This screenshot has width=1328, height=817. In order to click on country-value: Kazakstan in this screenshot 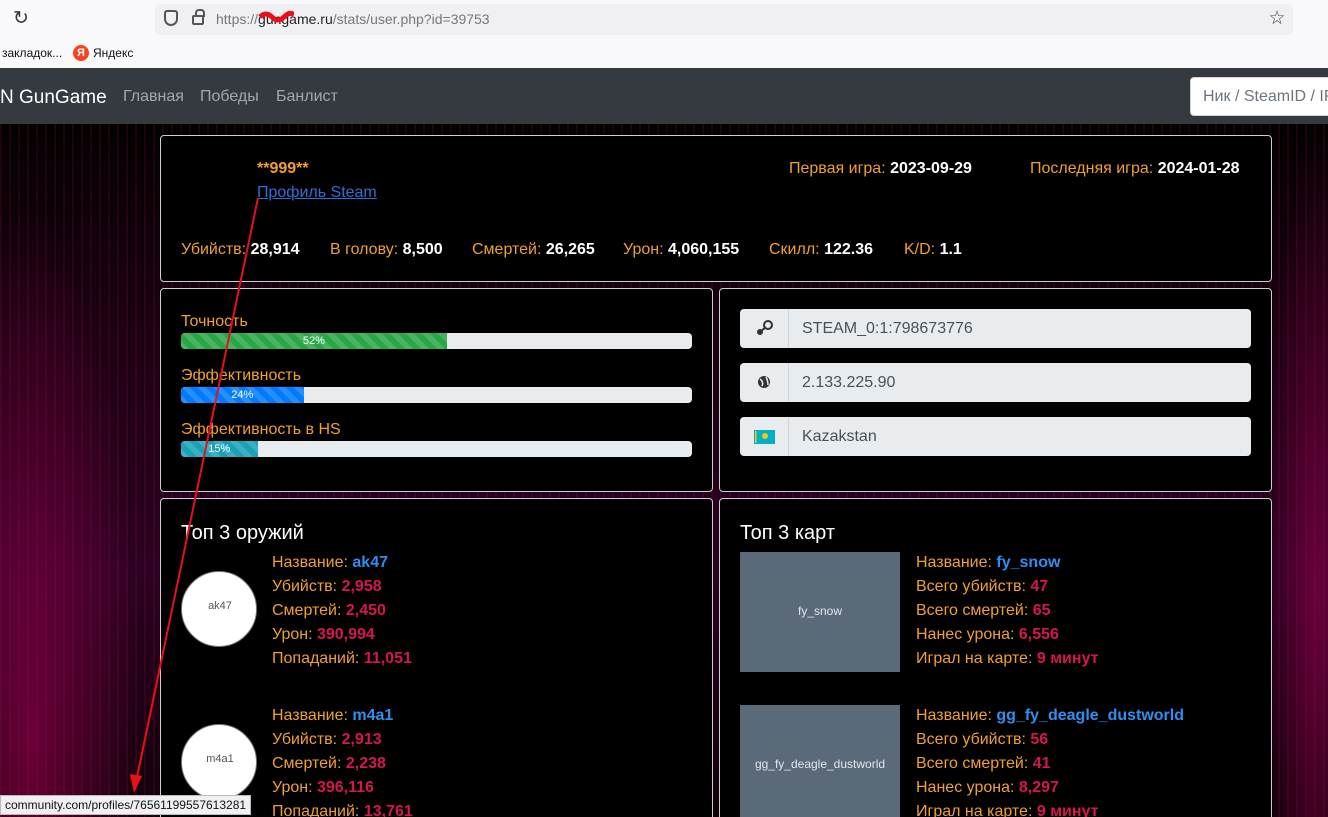, I will do `click(1020, 436)`.